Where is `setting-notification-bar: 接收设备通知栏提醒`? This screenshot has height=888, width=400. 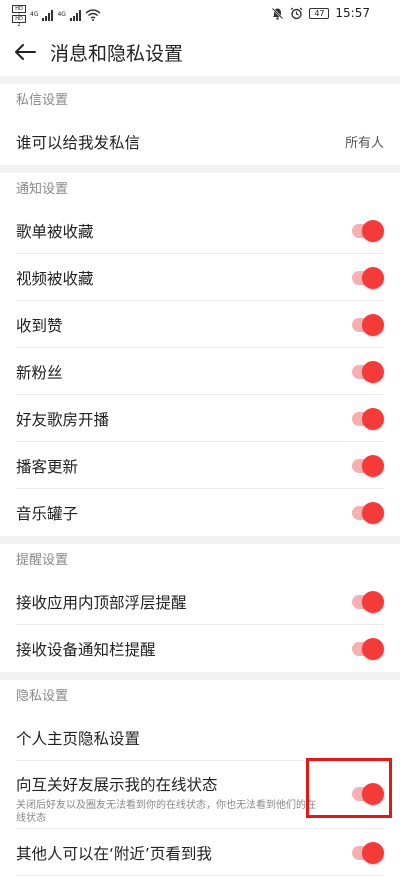
setting-notification-bar: 接收设备通知栏提醒 is located at coordinates (200, 648).